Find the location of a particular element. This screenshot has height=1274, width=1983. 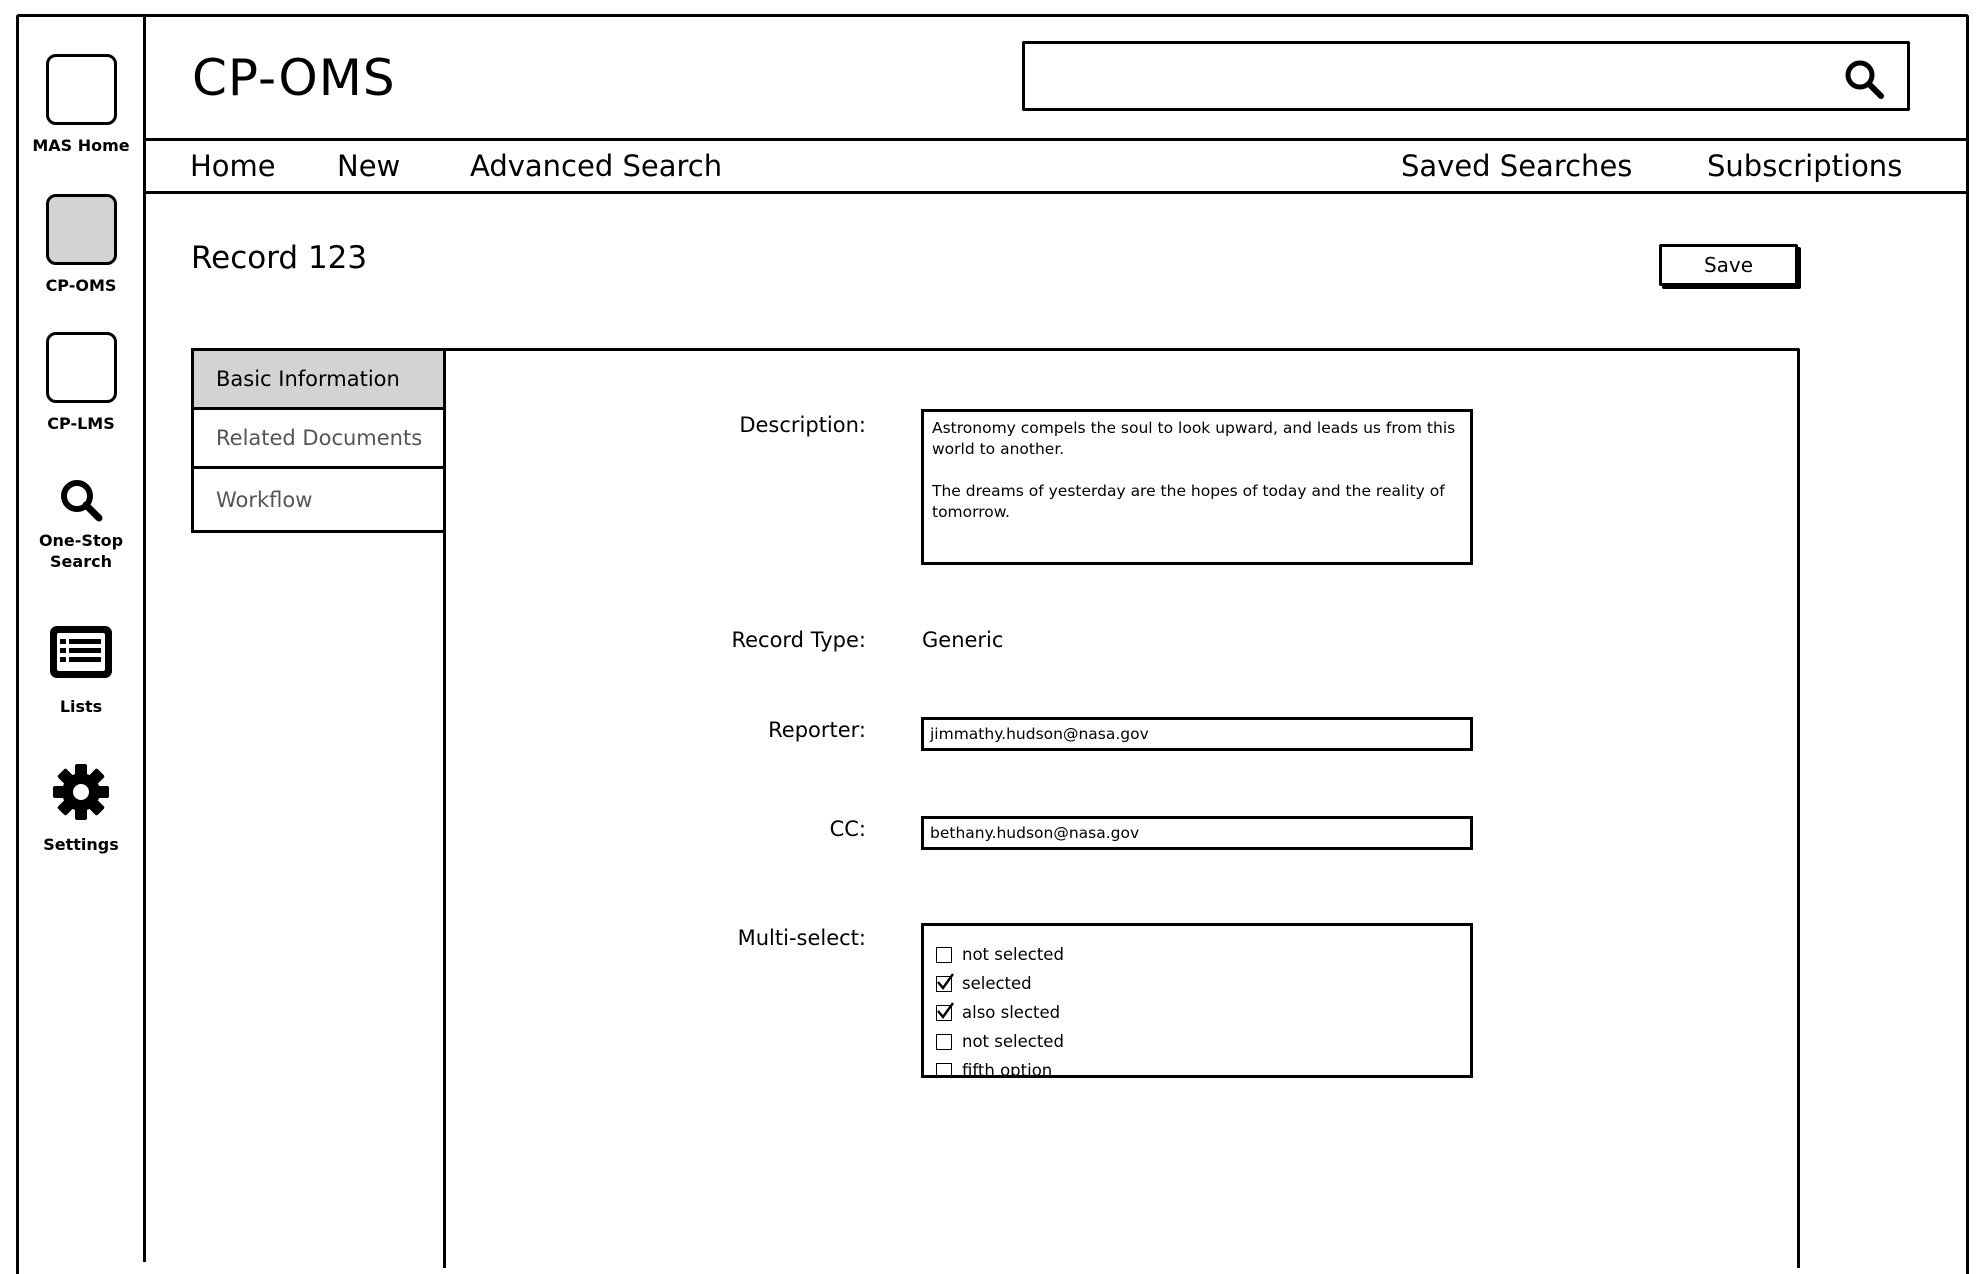

cp-oms-app-icon is located at coordinates (81, 229).